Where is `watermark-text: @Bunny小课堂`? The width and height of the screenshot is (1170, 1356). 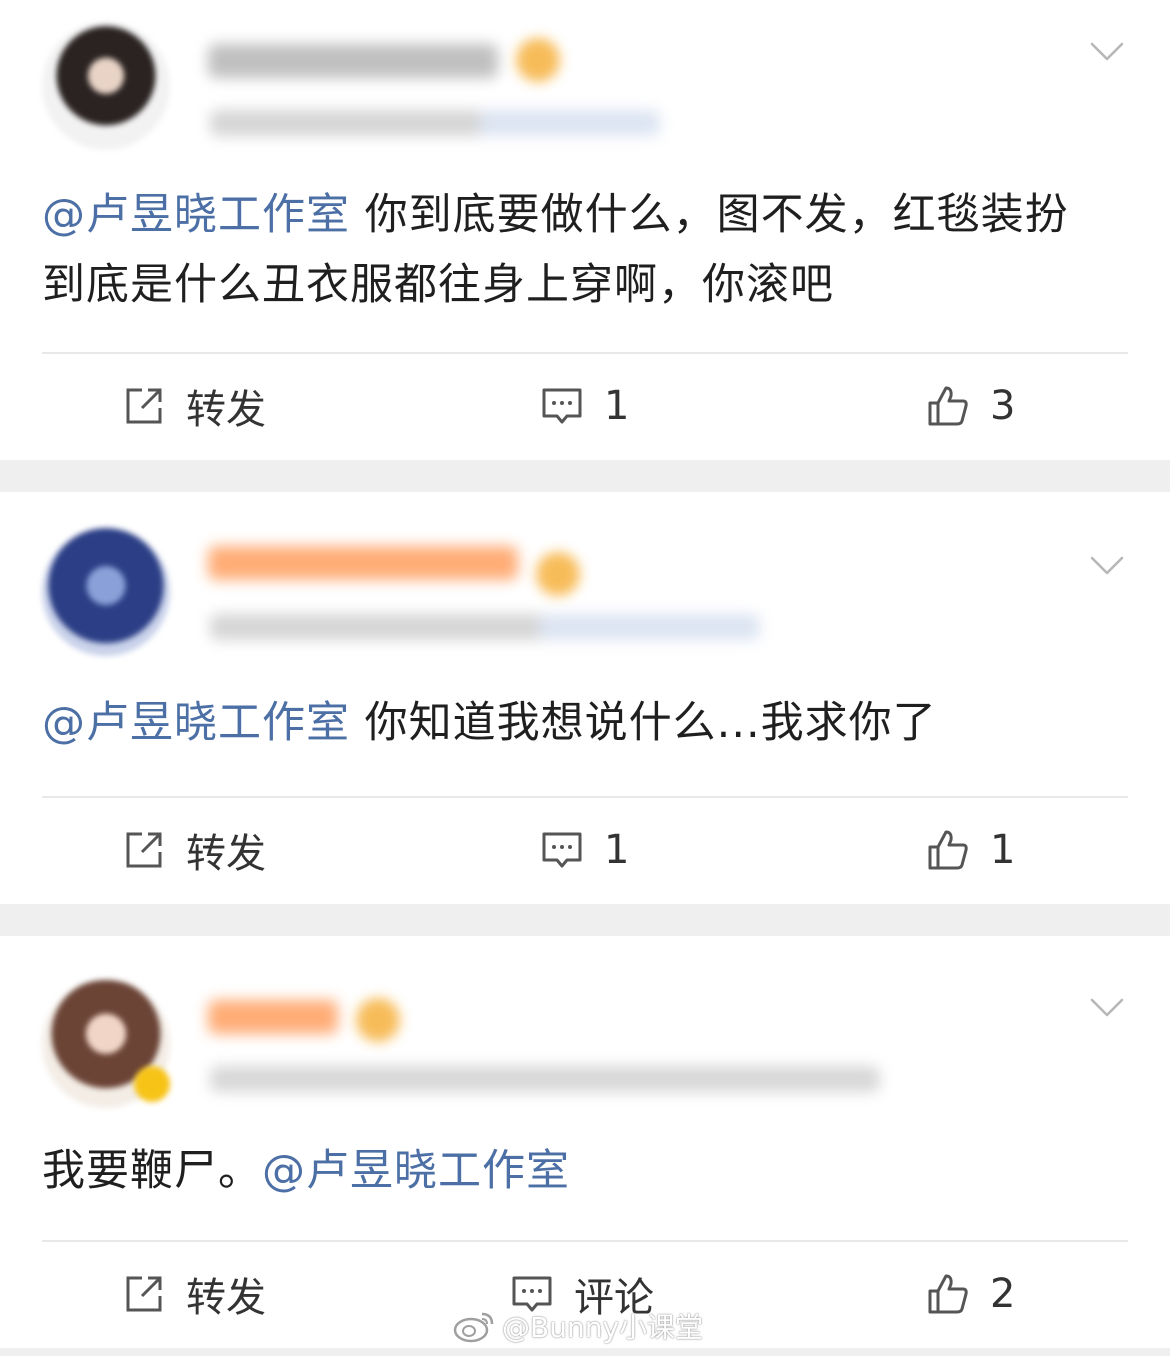
watermark-text: @Bunny小课堂 is located at coordinates (603, 1327).